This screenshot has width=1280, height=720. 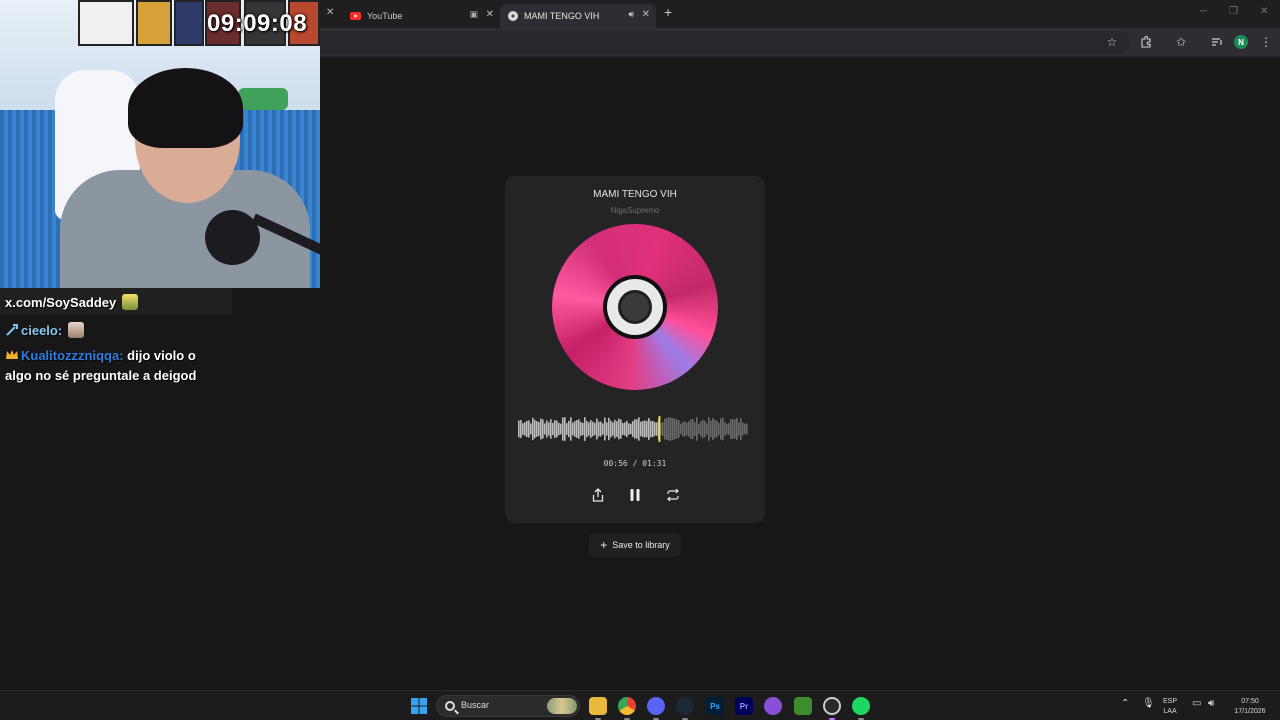 I want to click on chat-message: Kualitozzzniqqa: dijo violo o, so click(x=100, y=356).